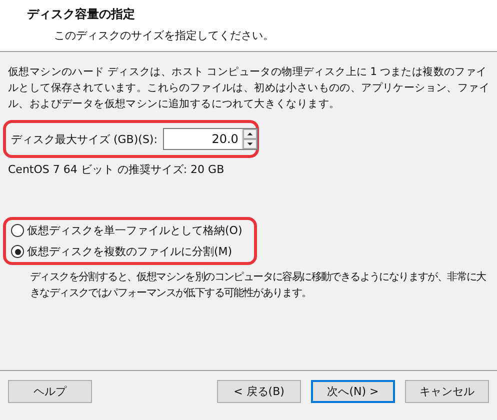 The image size is (497, 420). I want to click on recommended-size-text: CentOS 7 64 ビット の推奨サイズ: 20 GB, so click(117, 169).